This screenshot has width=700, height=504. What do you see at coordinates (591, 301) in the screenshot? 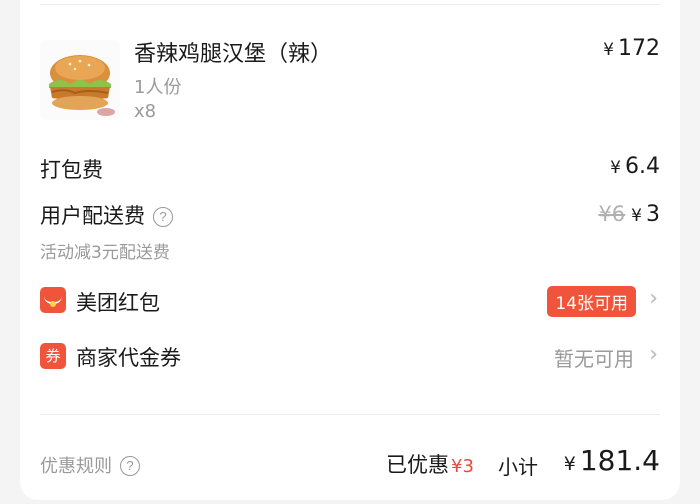
I see `red-packet-badge: 14张可用` at bounding box center [591, 301].